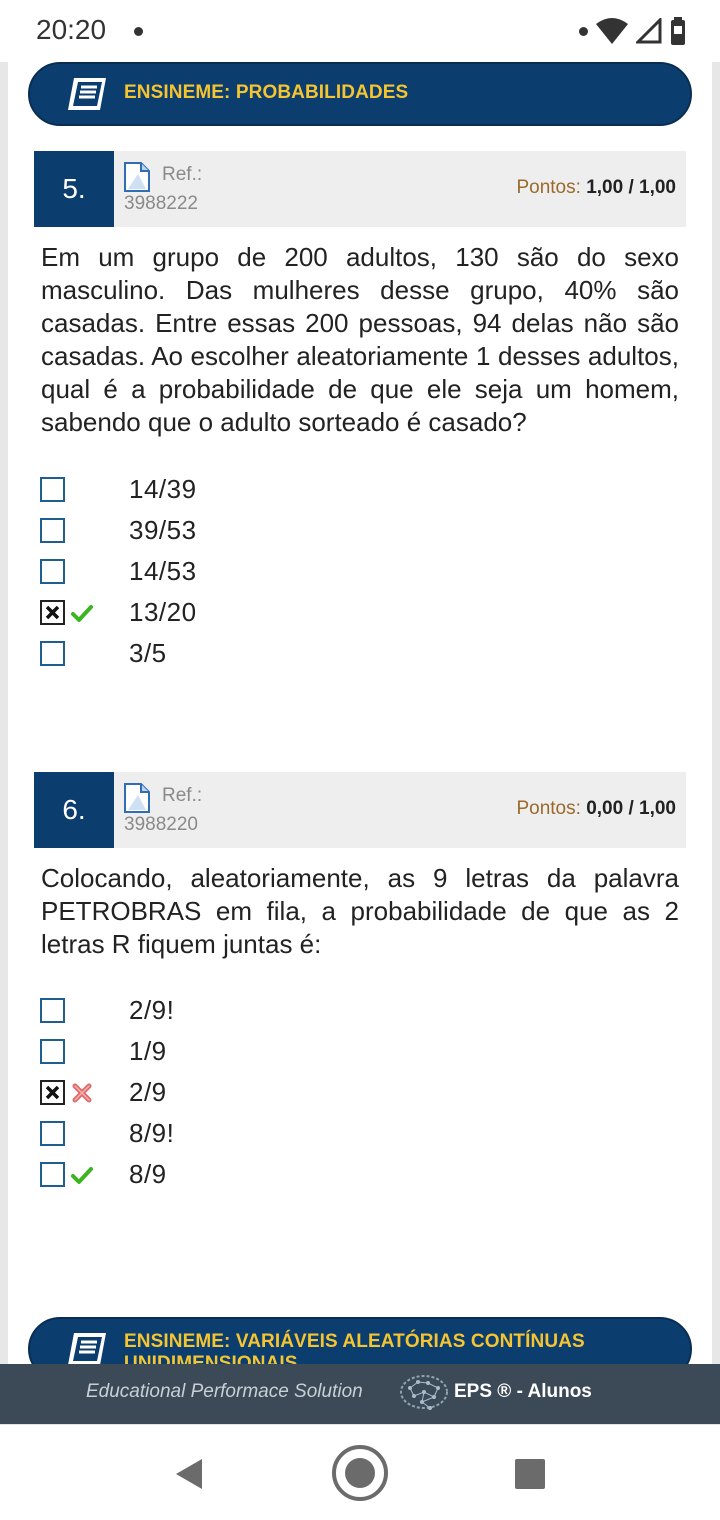 This screenshot has width=720, height=1520. Describe the element at coordinates (152, 1010) in the screenshot. I see `option-label: 2/9!` at that location.